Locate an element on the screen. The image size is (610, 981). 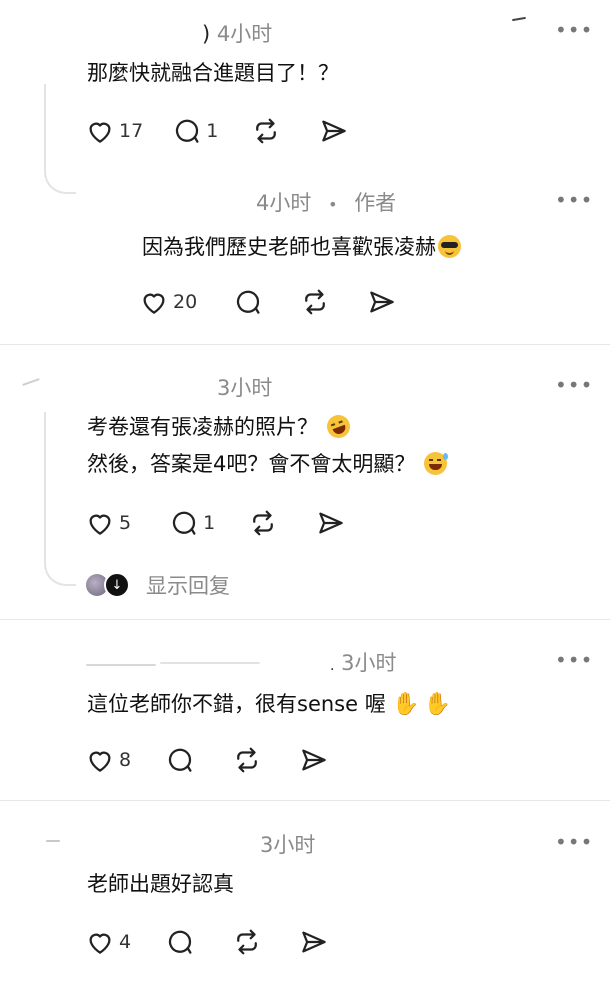
like-button: 17 is located at coordinates (114, 131).